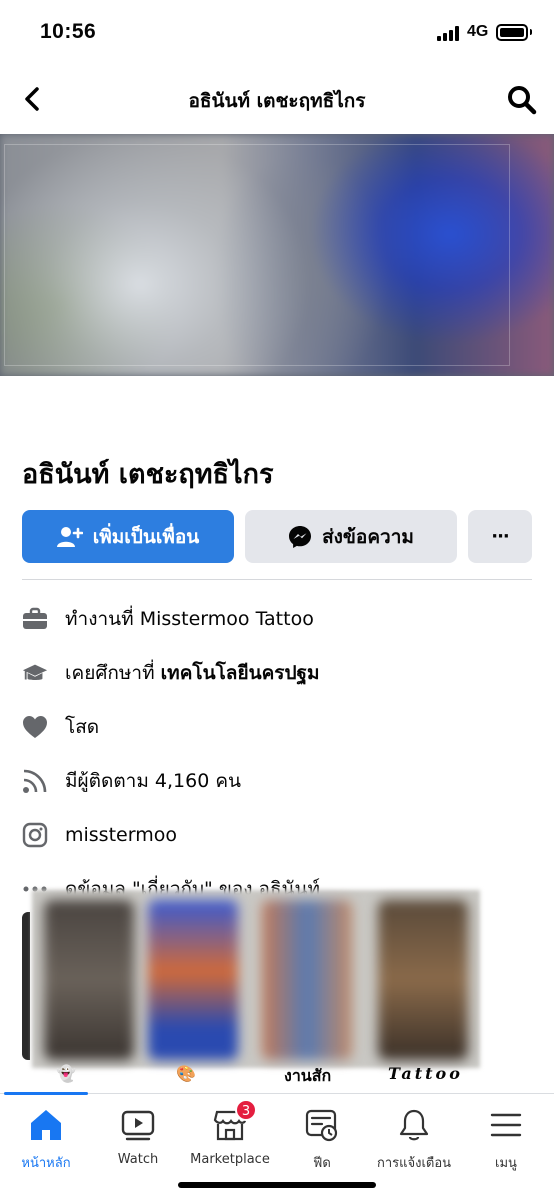 This screenshot has height=1200, width=554. What do you see at coordinates (531, 32) in the screenshot?
I see `battery-tip` at bounding box center [531, 32].